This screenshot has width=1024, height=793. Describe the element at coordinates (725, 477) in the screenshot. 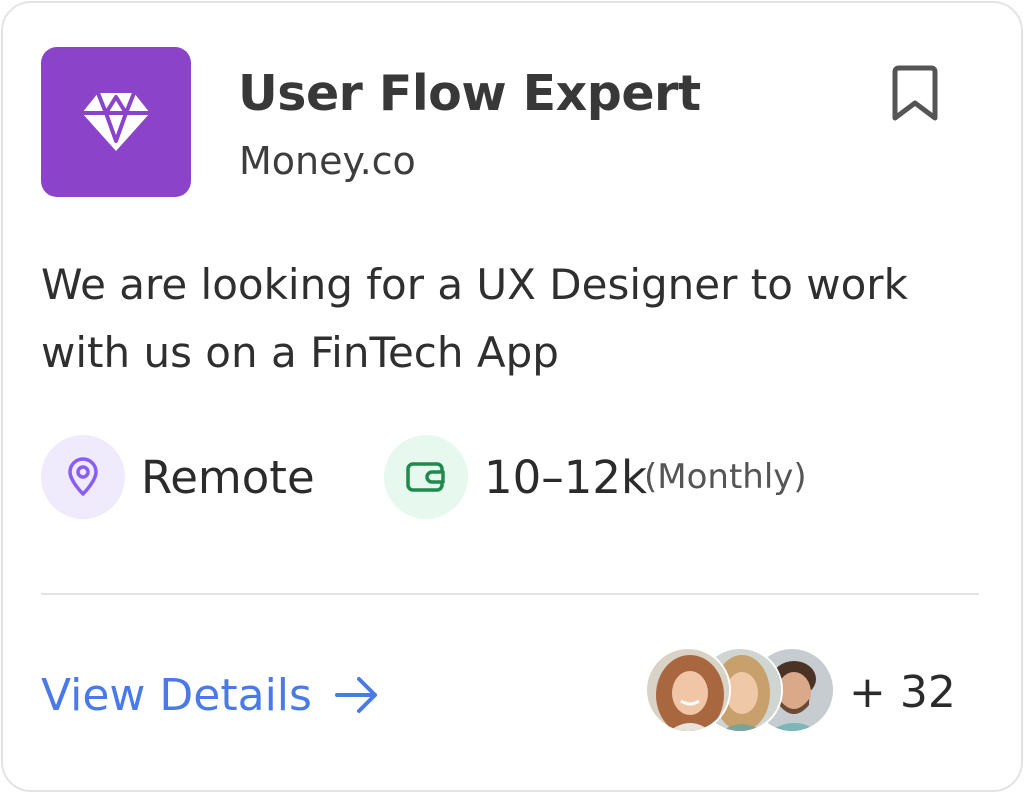

I see `salary-period: (Monthly)` at that location.